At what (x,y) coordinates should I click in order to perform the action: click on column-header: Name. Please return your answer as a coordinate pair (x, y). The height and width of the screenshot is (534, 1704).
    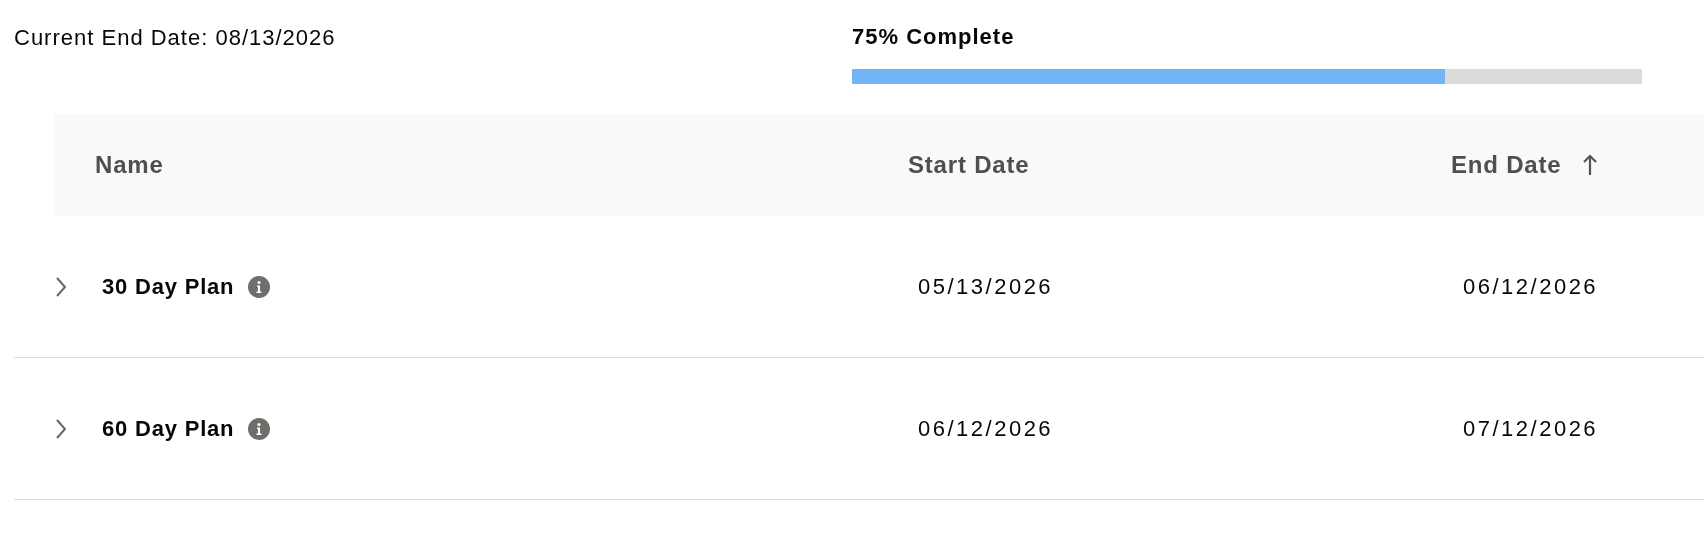
    Looking at the image, I should click on (129, 165).